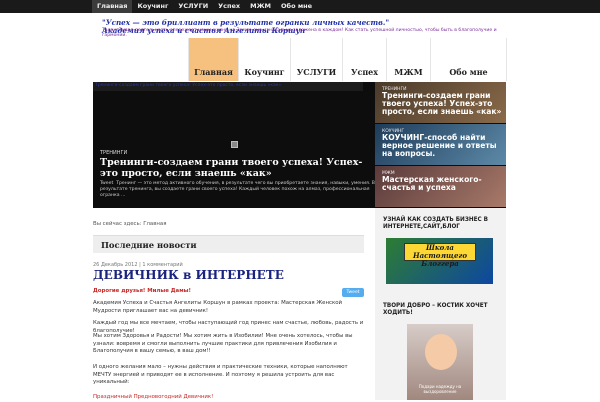  What do you see at coordinates (107, 183) in the screenshot?
I see `slide-tweet-label: Tweet` at bounding box center [107, 183].